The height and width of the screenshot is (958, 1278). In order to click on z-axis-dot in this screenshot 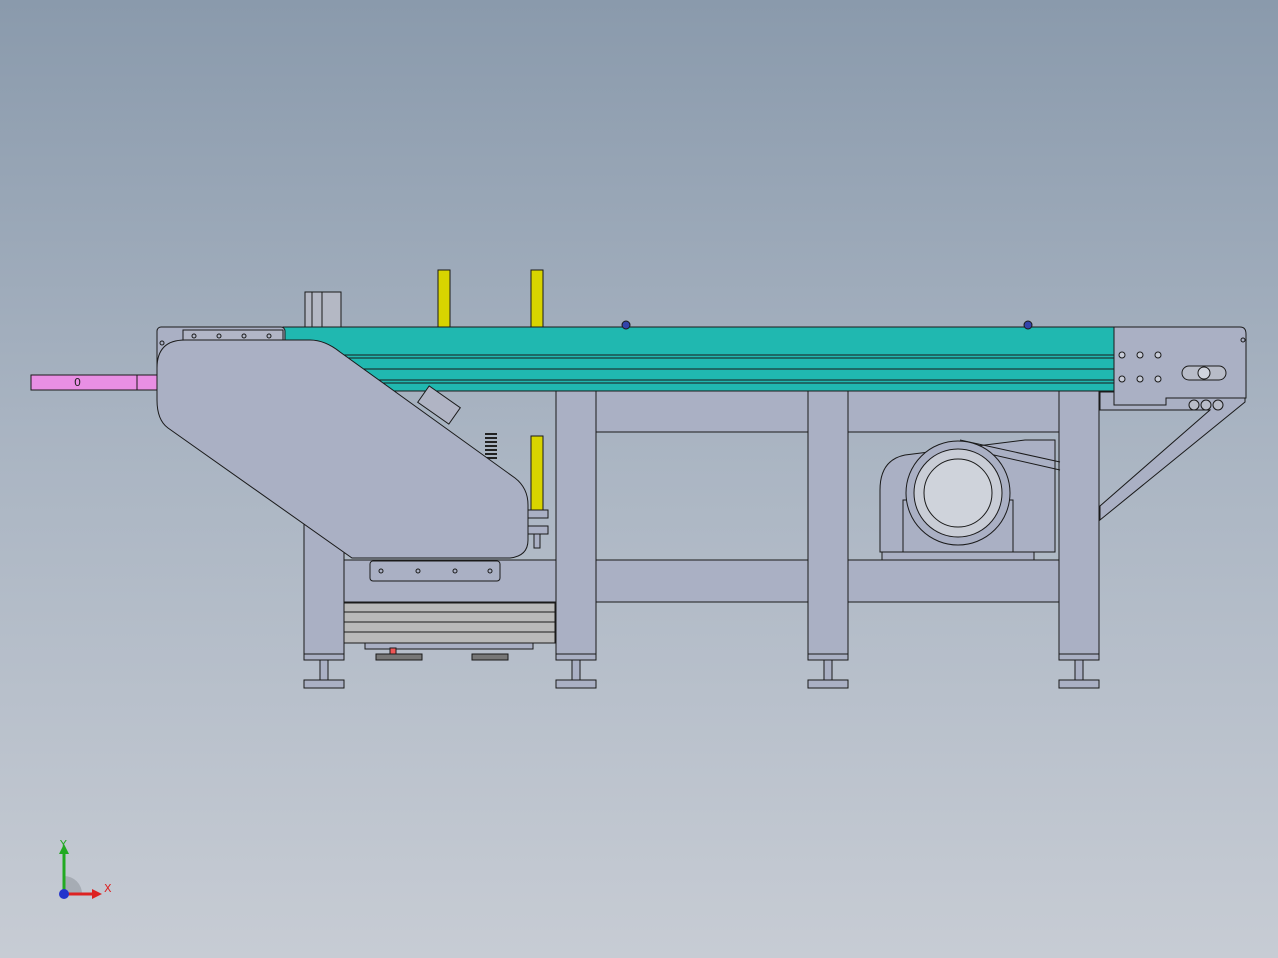, I will do `click(64, 894)`.